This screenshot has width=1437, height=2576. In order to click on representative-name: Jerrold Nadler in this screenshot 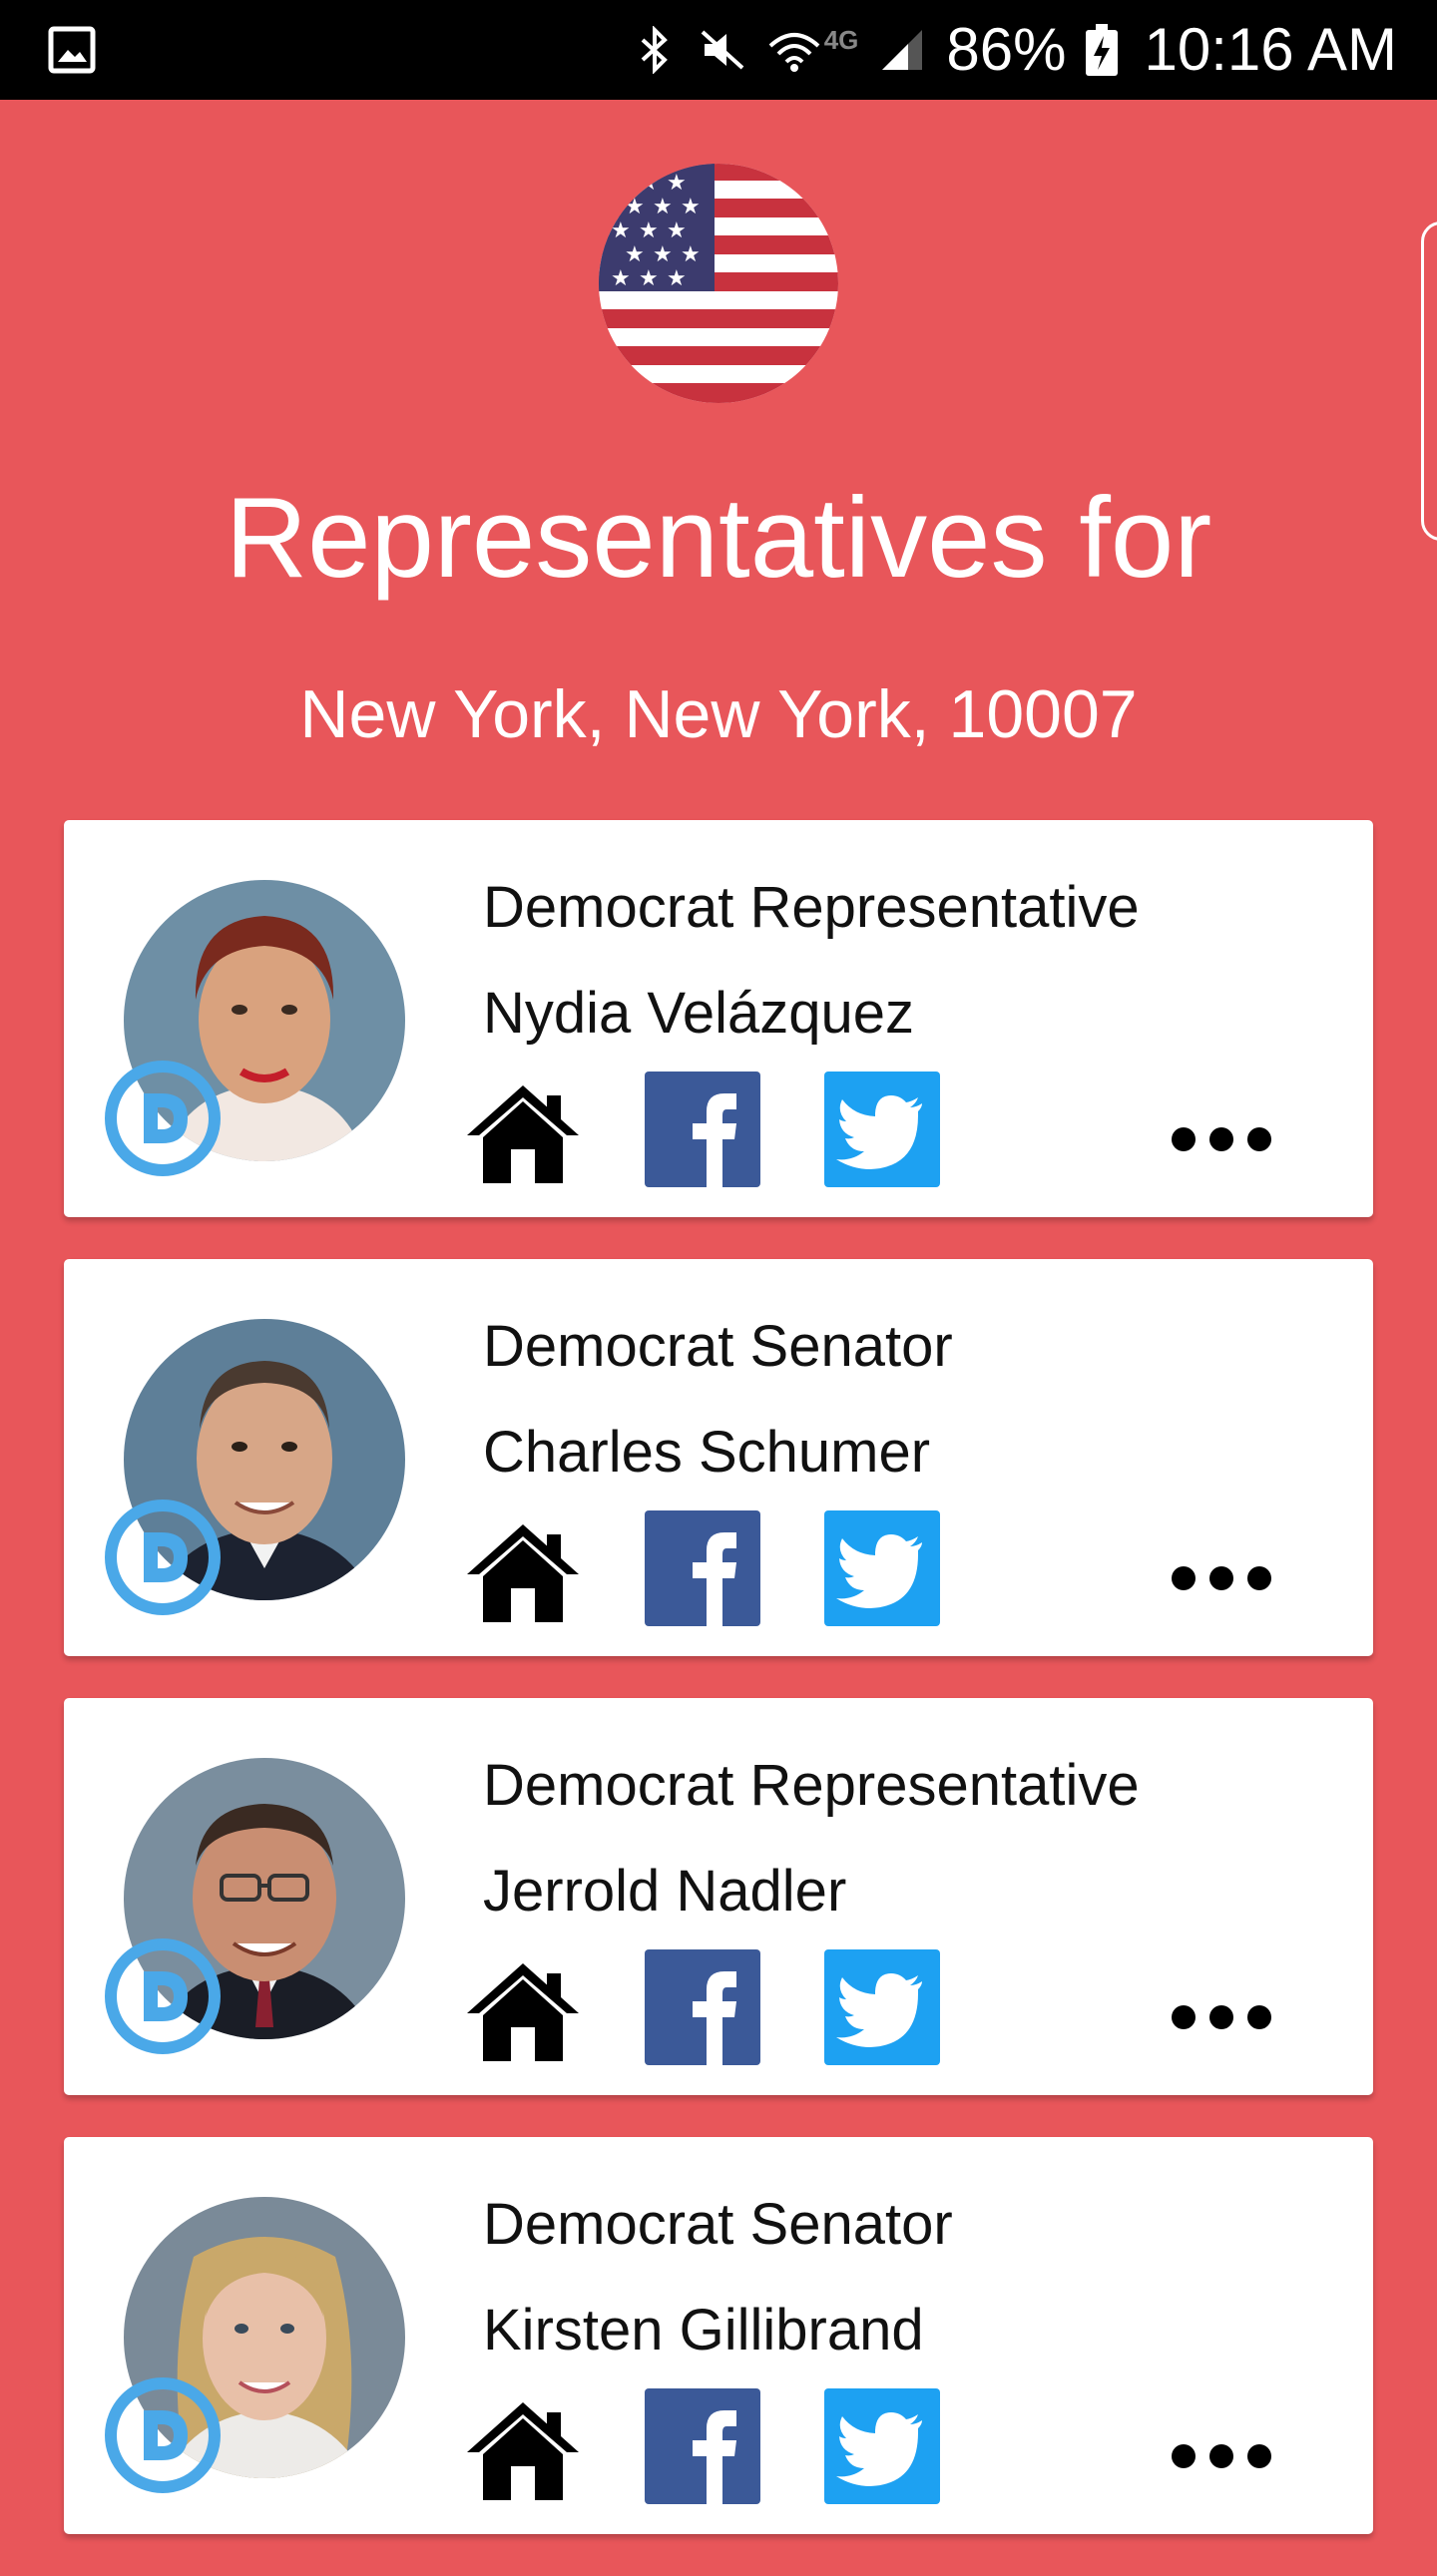, I will do `click(665, 1891)`.